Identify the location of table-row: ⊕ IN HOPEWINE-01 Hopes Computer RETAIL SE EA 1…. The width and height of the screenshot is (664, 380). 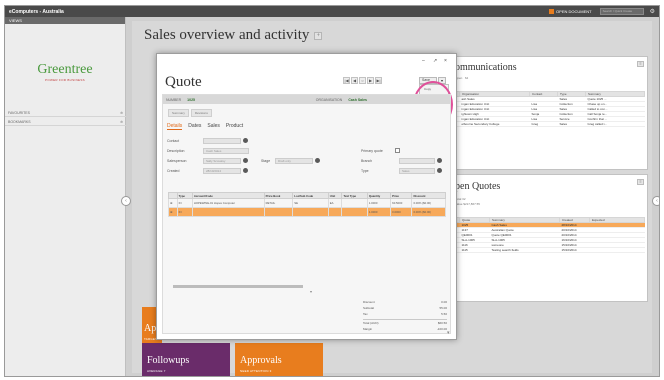
(307, 203).